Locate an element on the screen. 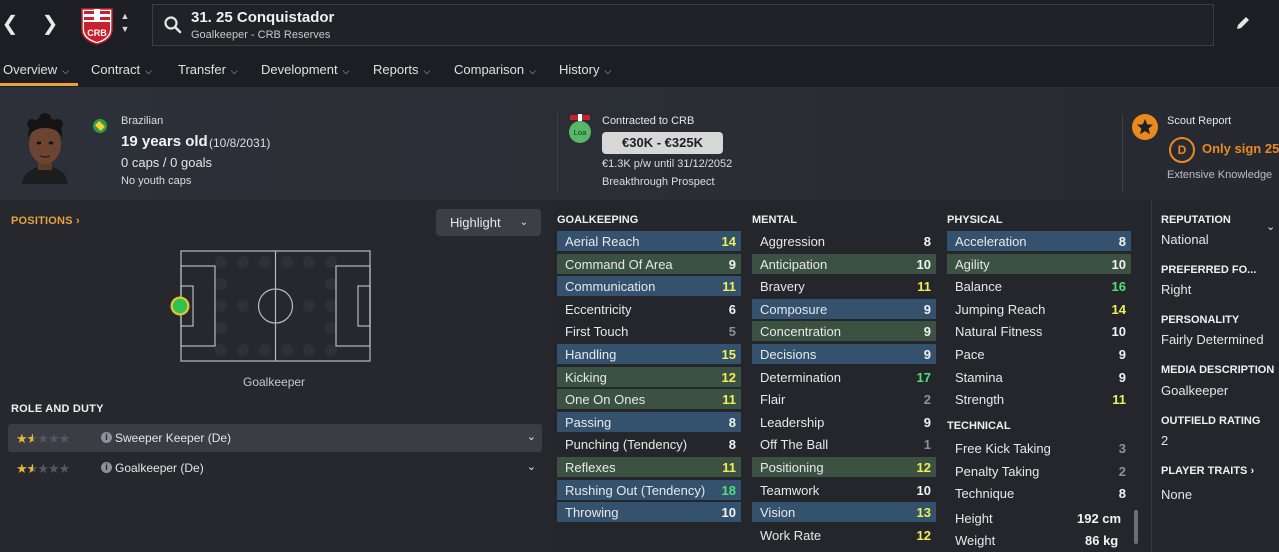 This screenshot has width=1279, height=552. loan-badge-text: Loa is located at coordinates (580, 132).